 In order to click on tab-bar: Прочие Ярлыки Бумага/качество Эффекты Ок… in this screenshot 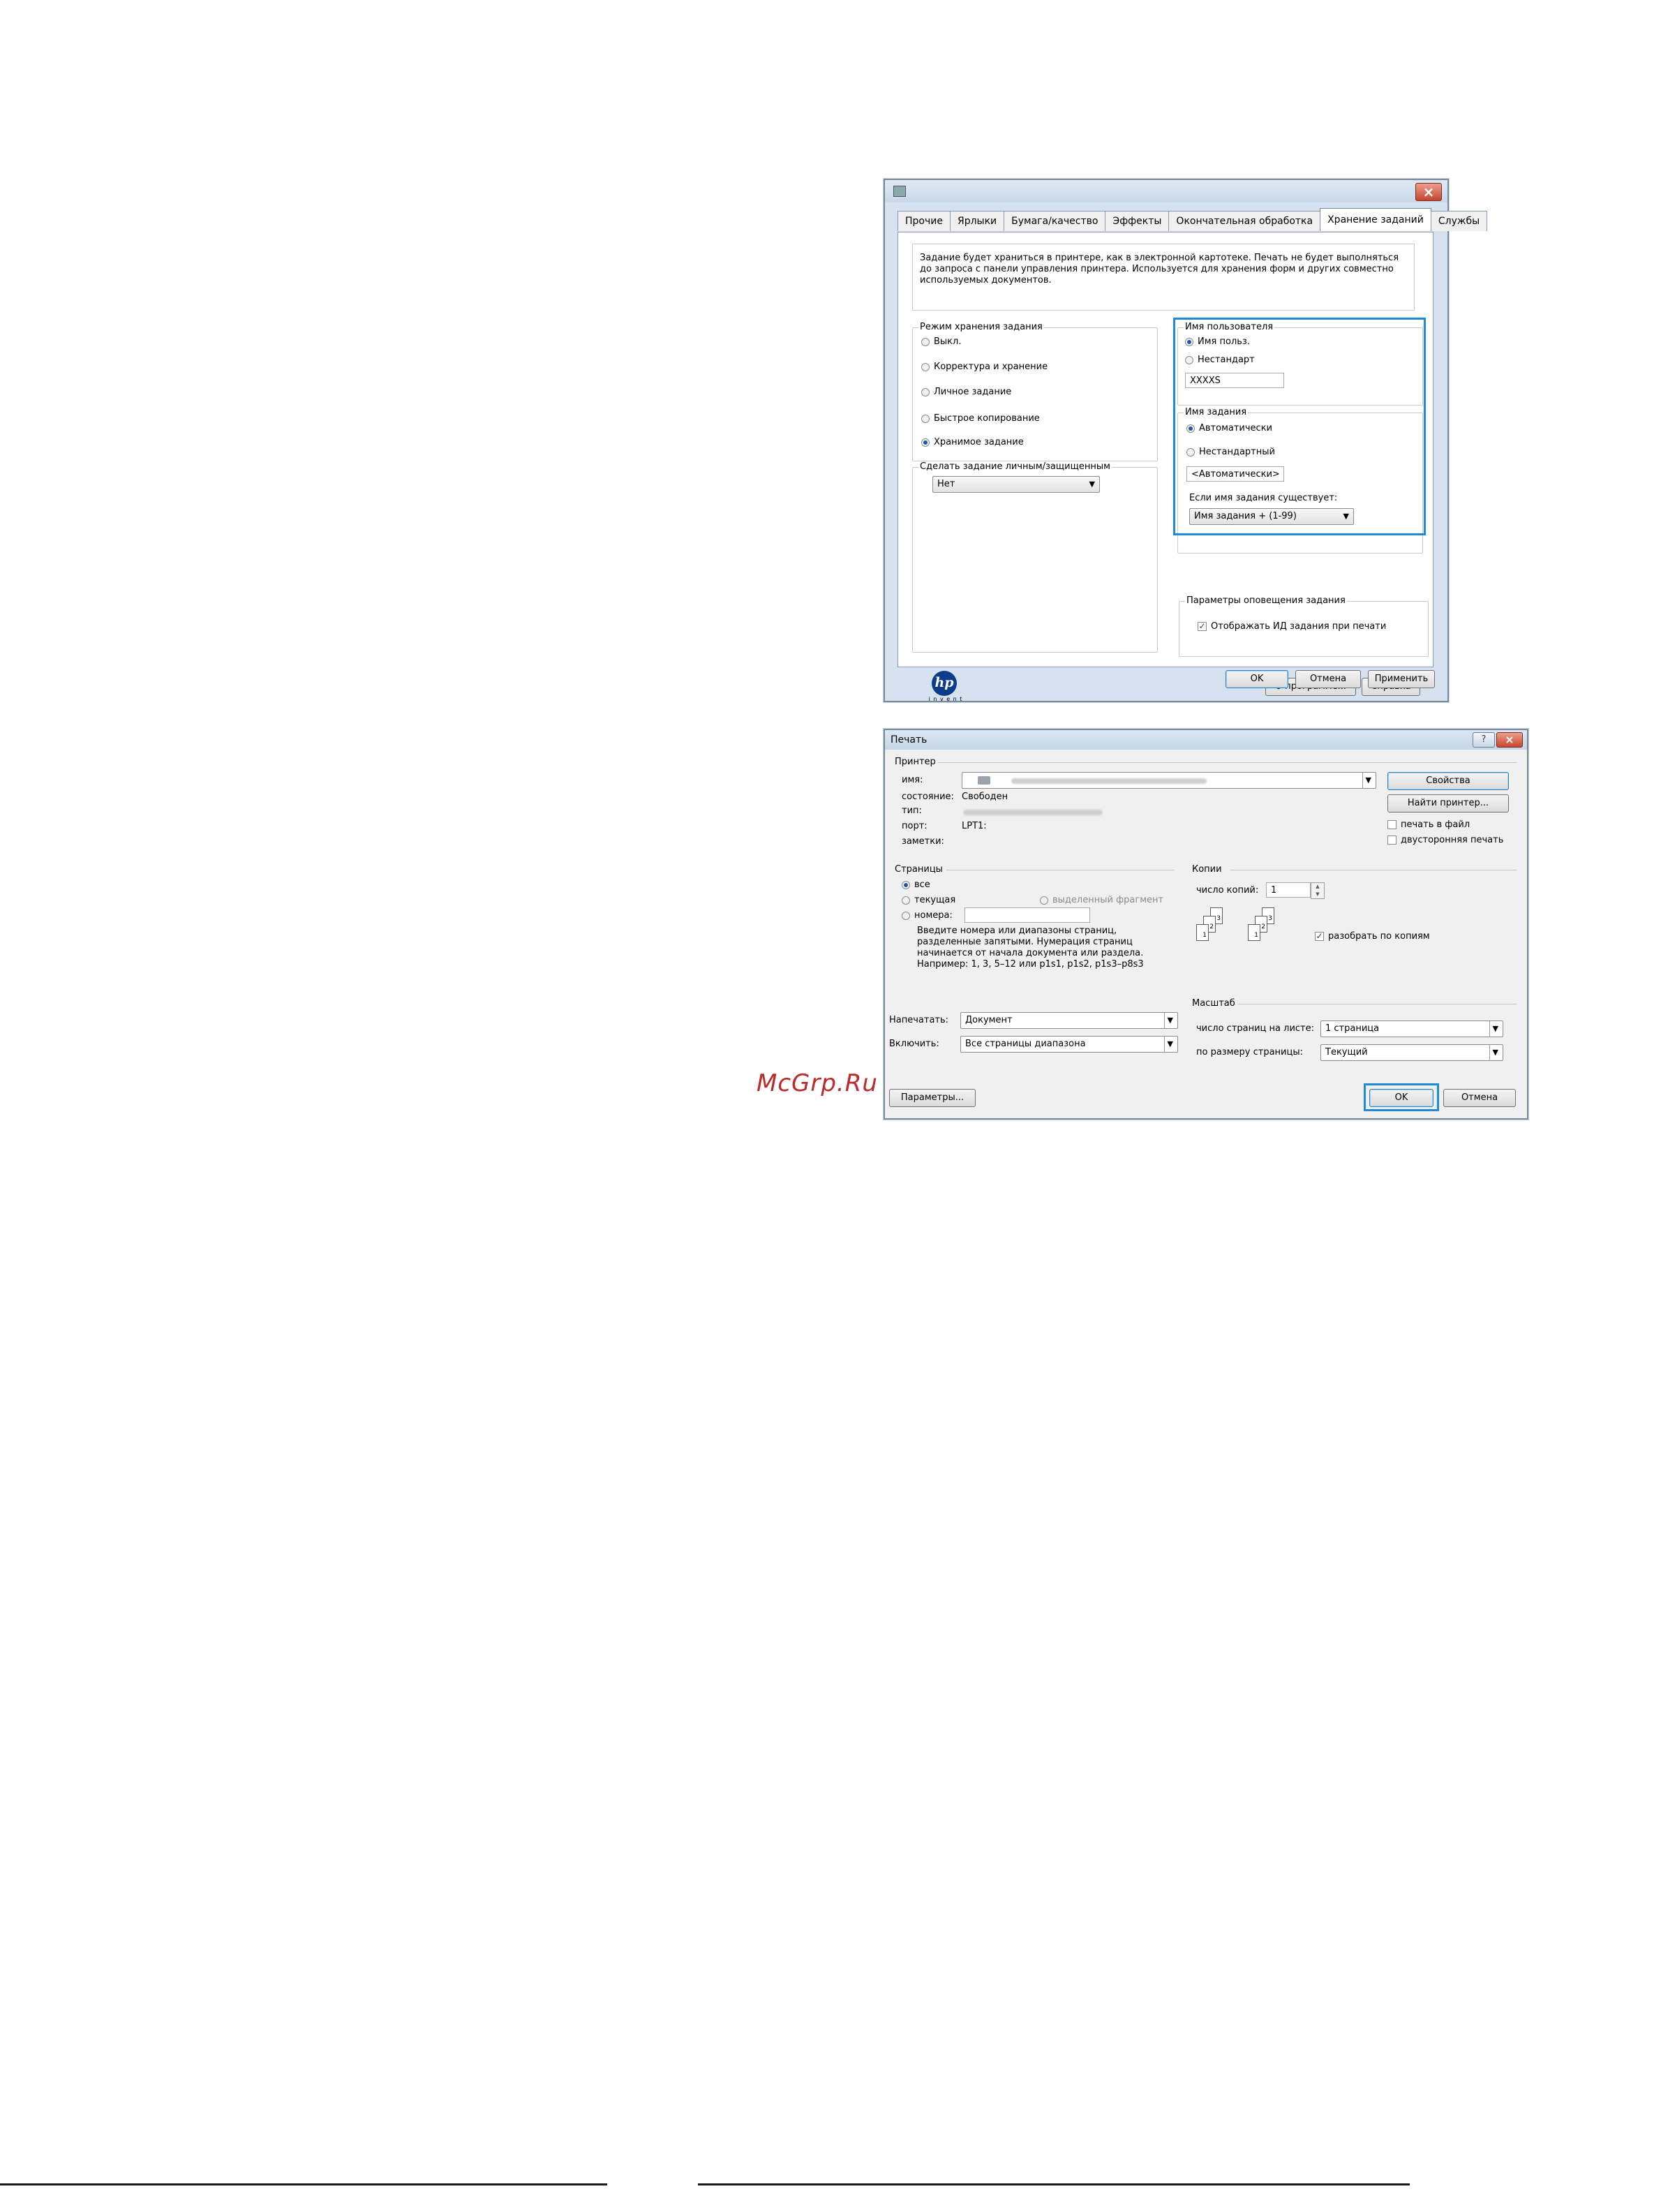, I will do `click(1192, 220)`.